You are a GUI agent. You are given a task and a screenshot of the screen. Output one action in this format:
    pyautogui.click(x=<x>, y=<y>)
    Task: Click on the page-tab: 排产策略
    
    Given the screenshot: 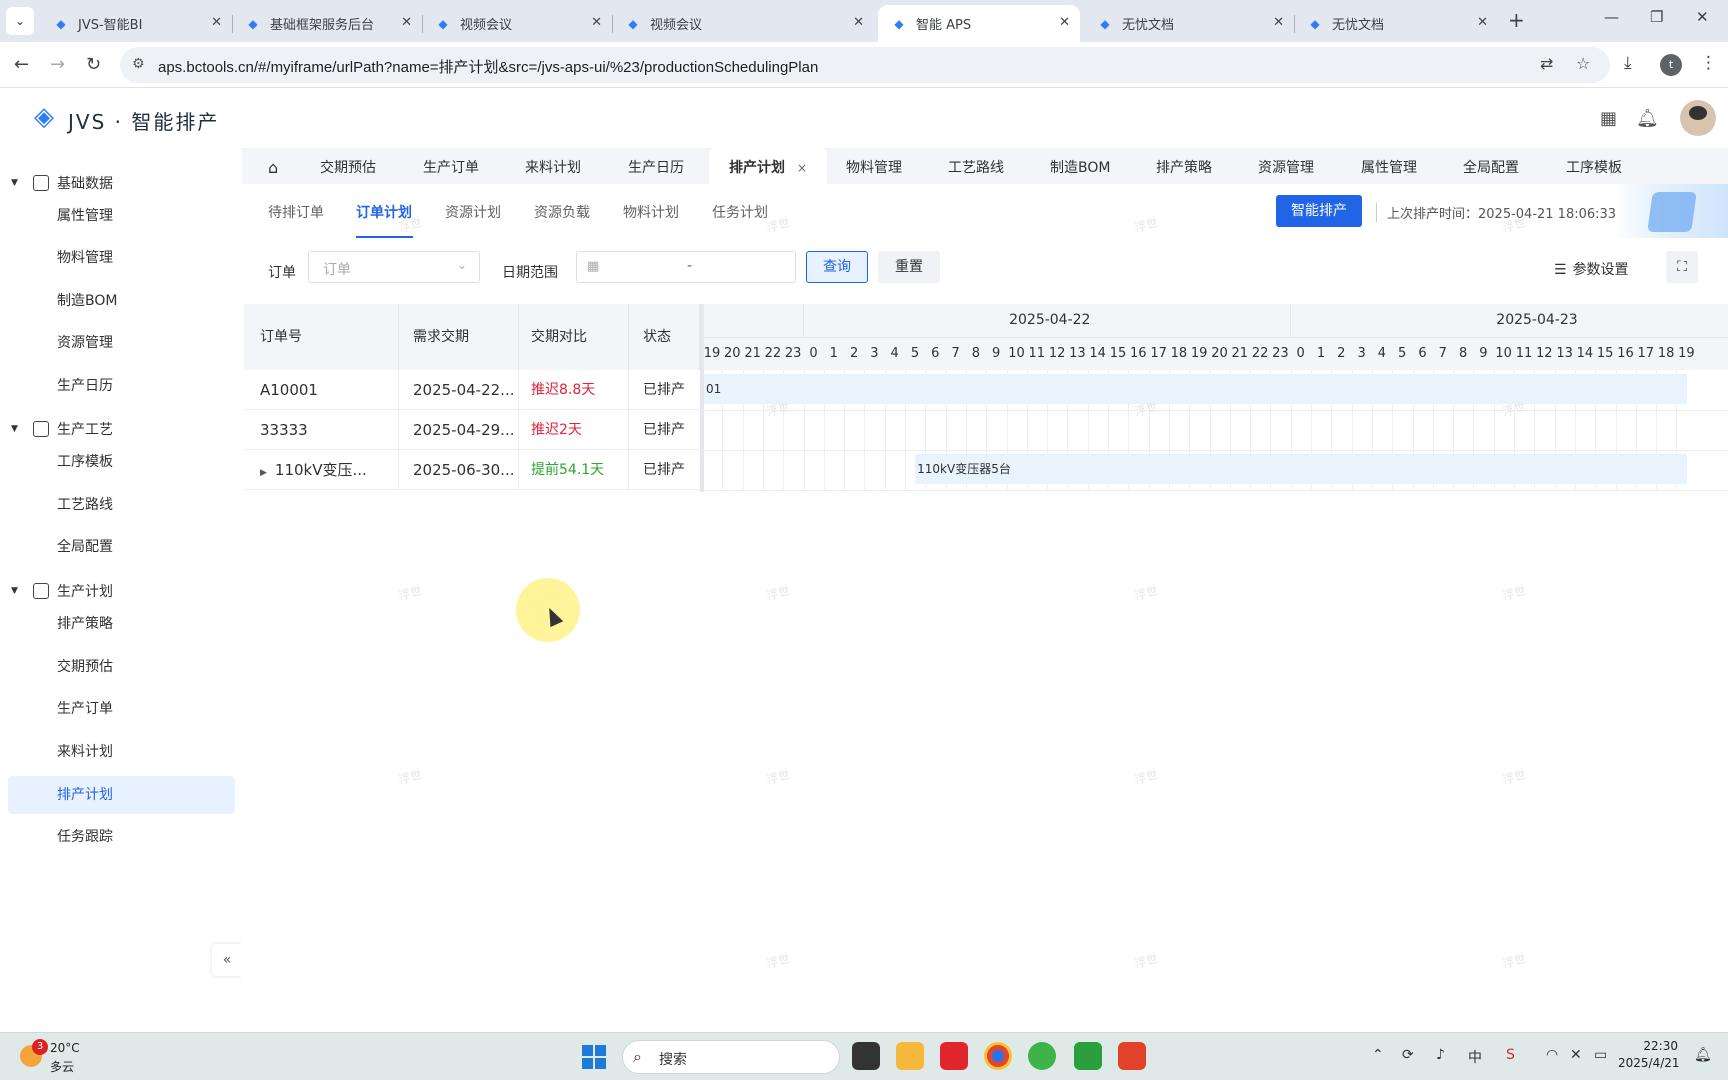 What is the action you would take?
    pyautogui.click(x=1184, y=166)
    